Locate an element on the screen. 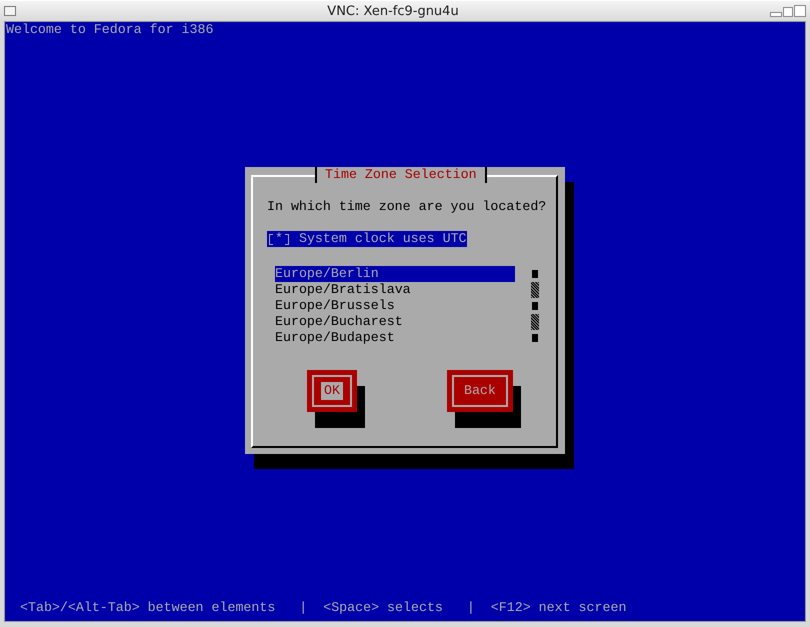 This screenshot has width=810, height=627. status-bar-text: <Tab>/<Alt-Tab> between elements | <Space> selects | <F12> next screen is located at coordinates (322, 608).